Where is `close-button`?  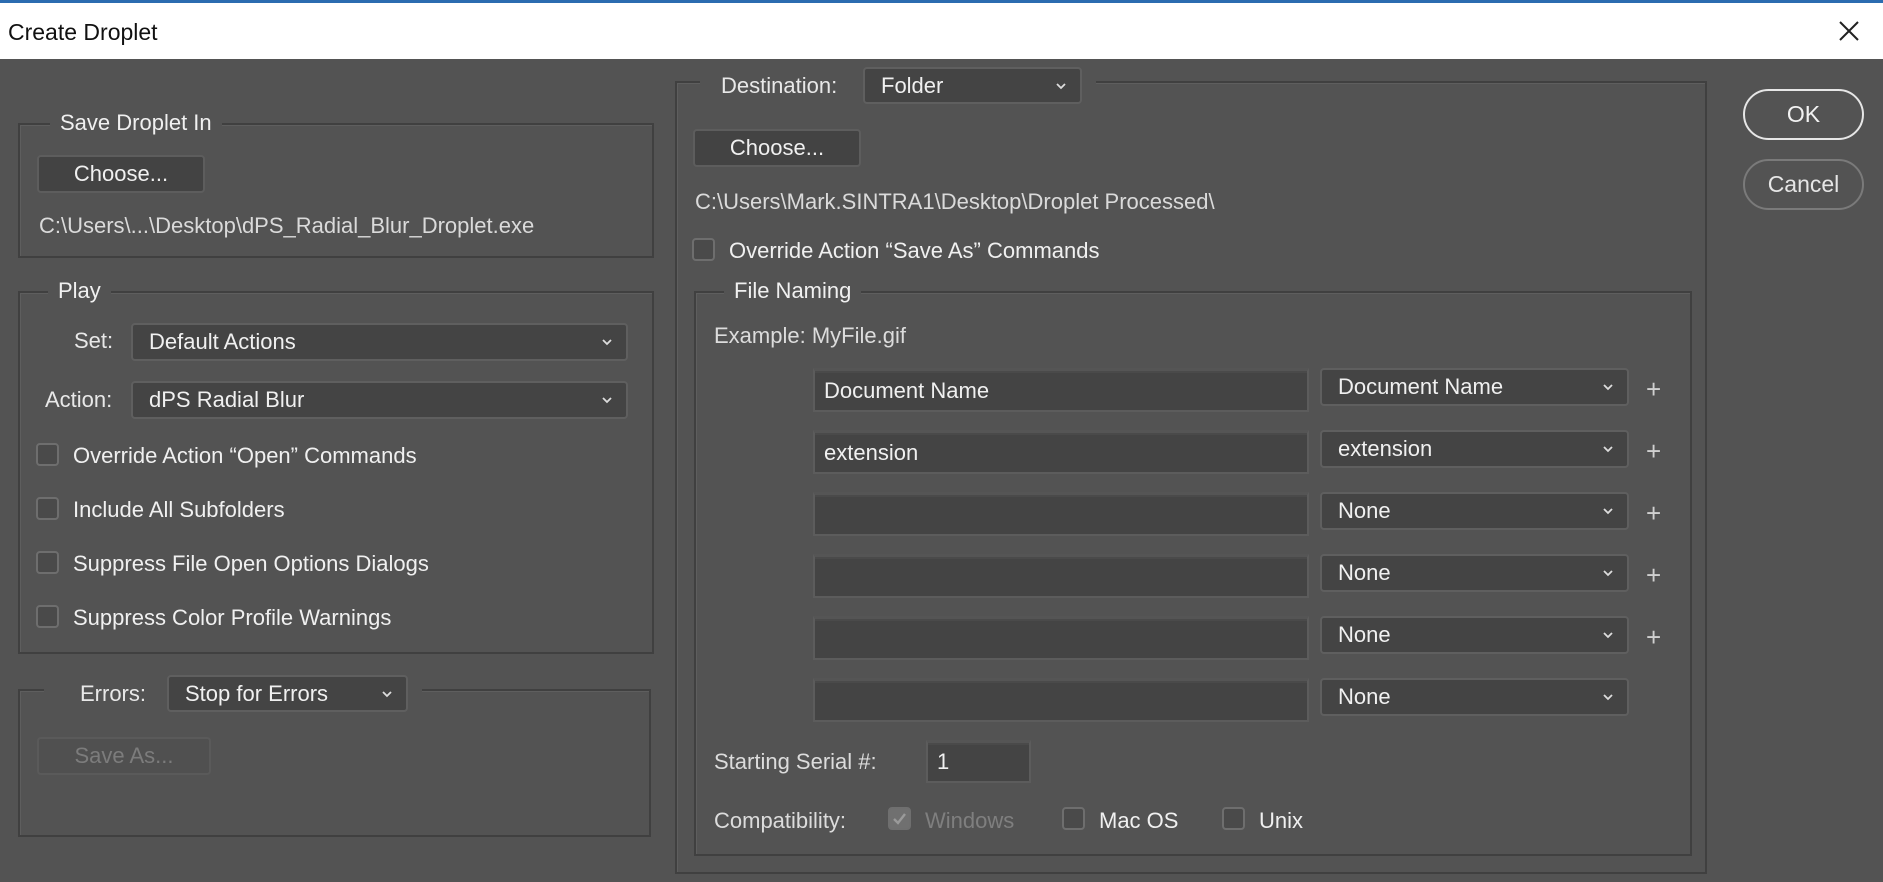
close-button is located at coordinates (1849, 31).